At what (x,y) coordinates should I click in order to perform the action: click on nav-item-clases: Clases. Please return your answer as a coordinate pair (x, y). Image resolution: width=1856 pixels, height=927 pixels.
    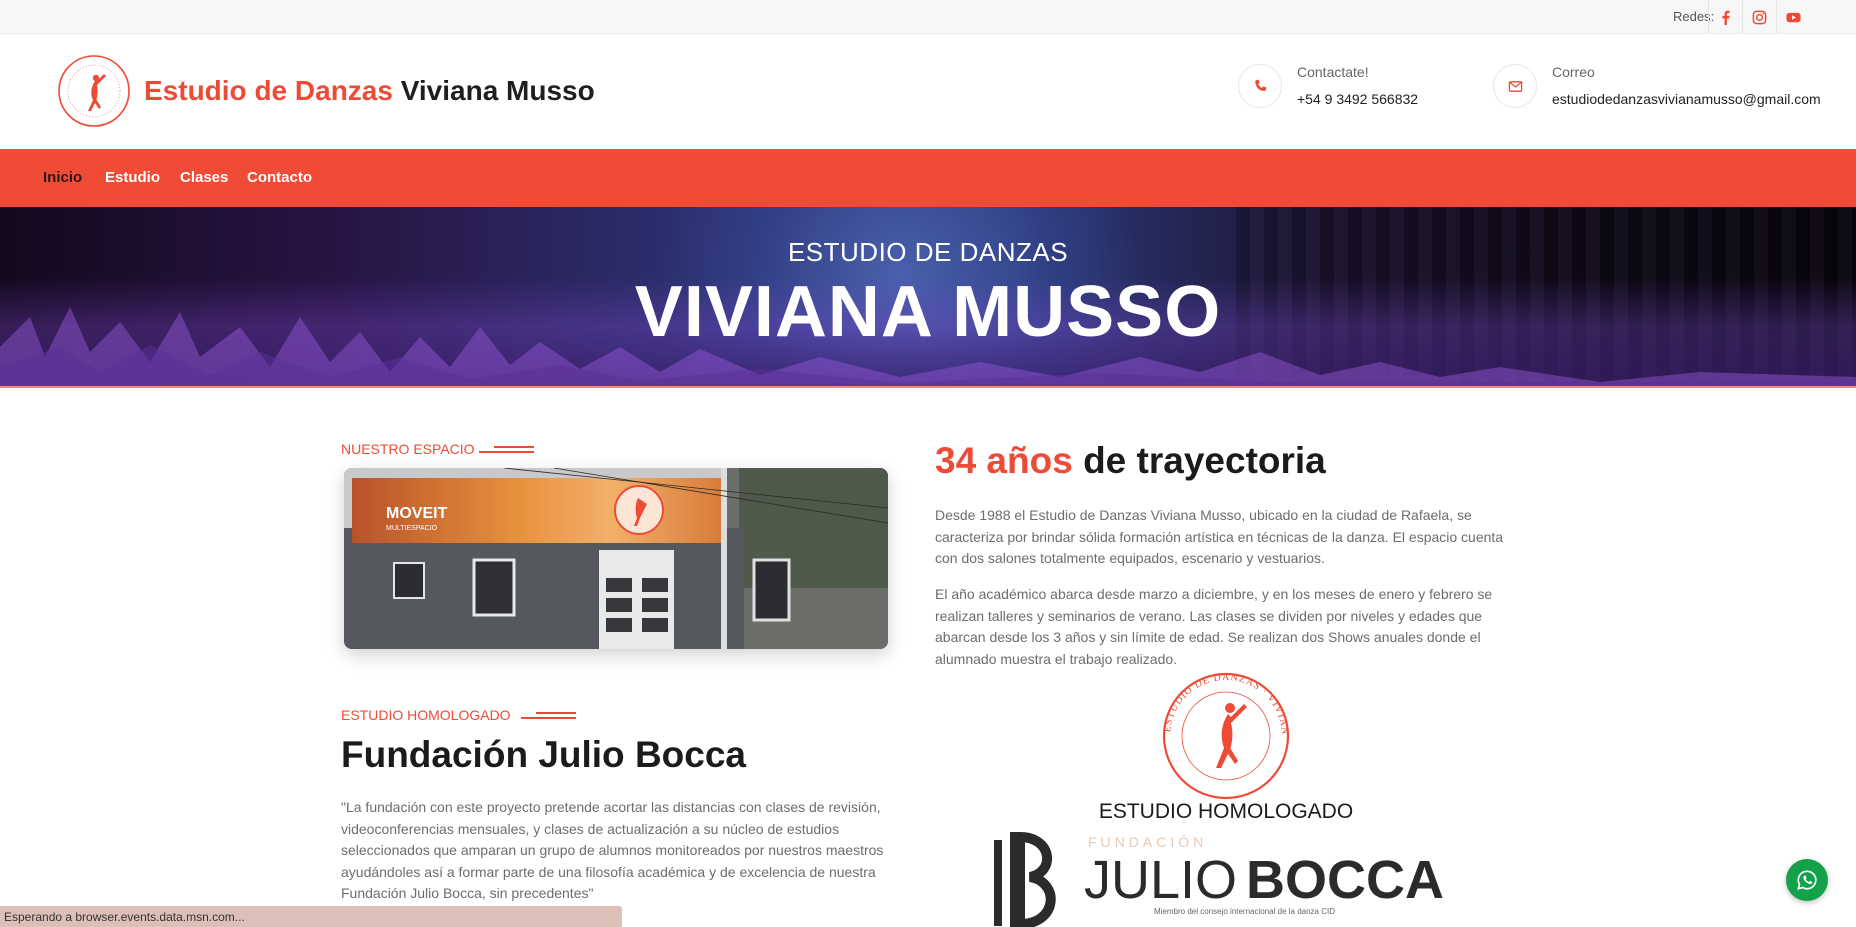
    Looking at the image, I should click on (204, 177).